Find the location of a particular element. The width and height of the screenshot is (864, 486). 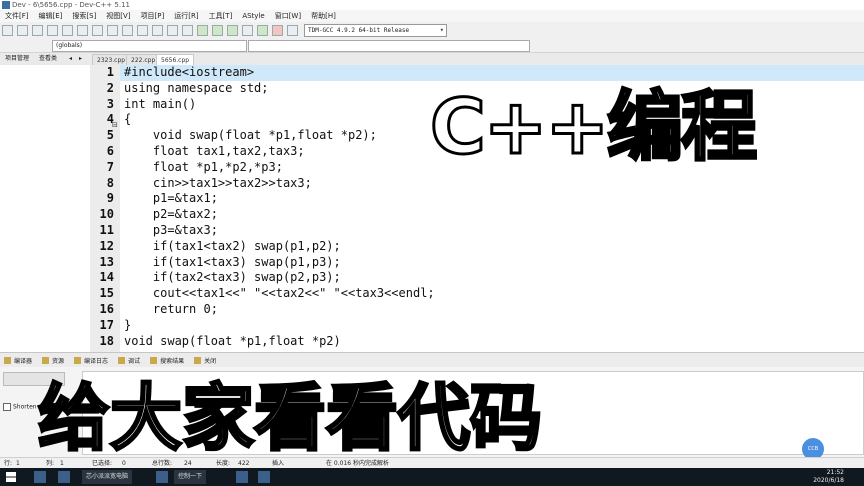

tab-scroll-left-icon: ◂ is located at coordinates (70, 59).